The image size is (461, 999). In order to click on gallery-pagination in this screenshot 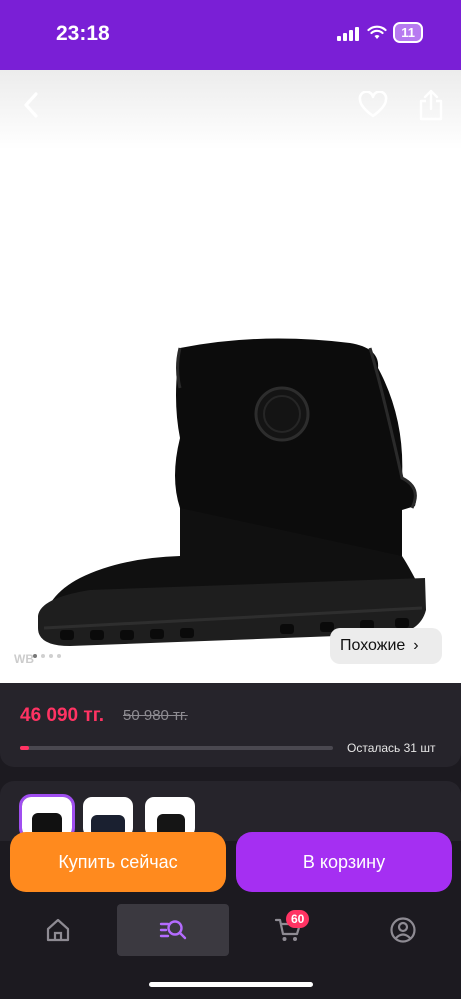, I will do `click(47, 656)`.